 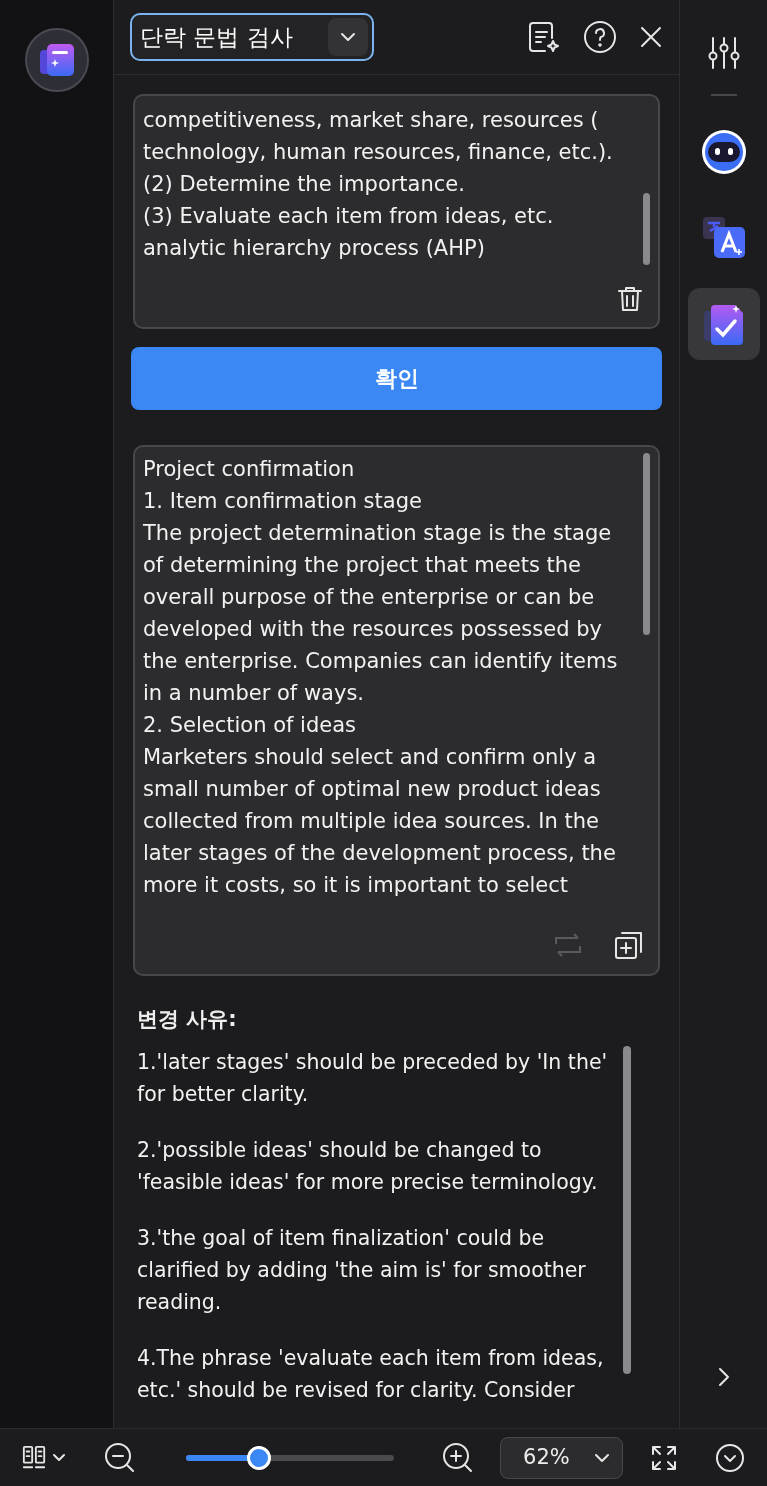 I want to click on help-icon, so click(x=600, y=37).